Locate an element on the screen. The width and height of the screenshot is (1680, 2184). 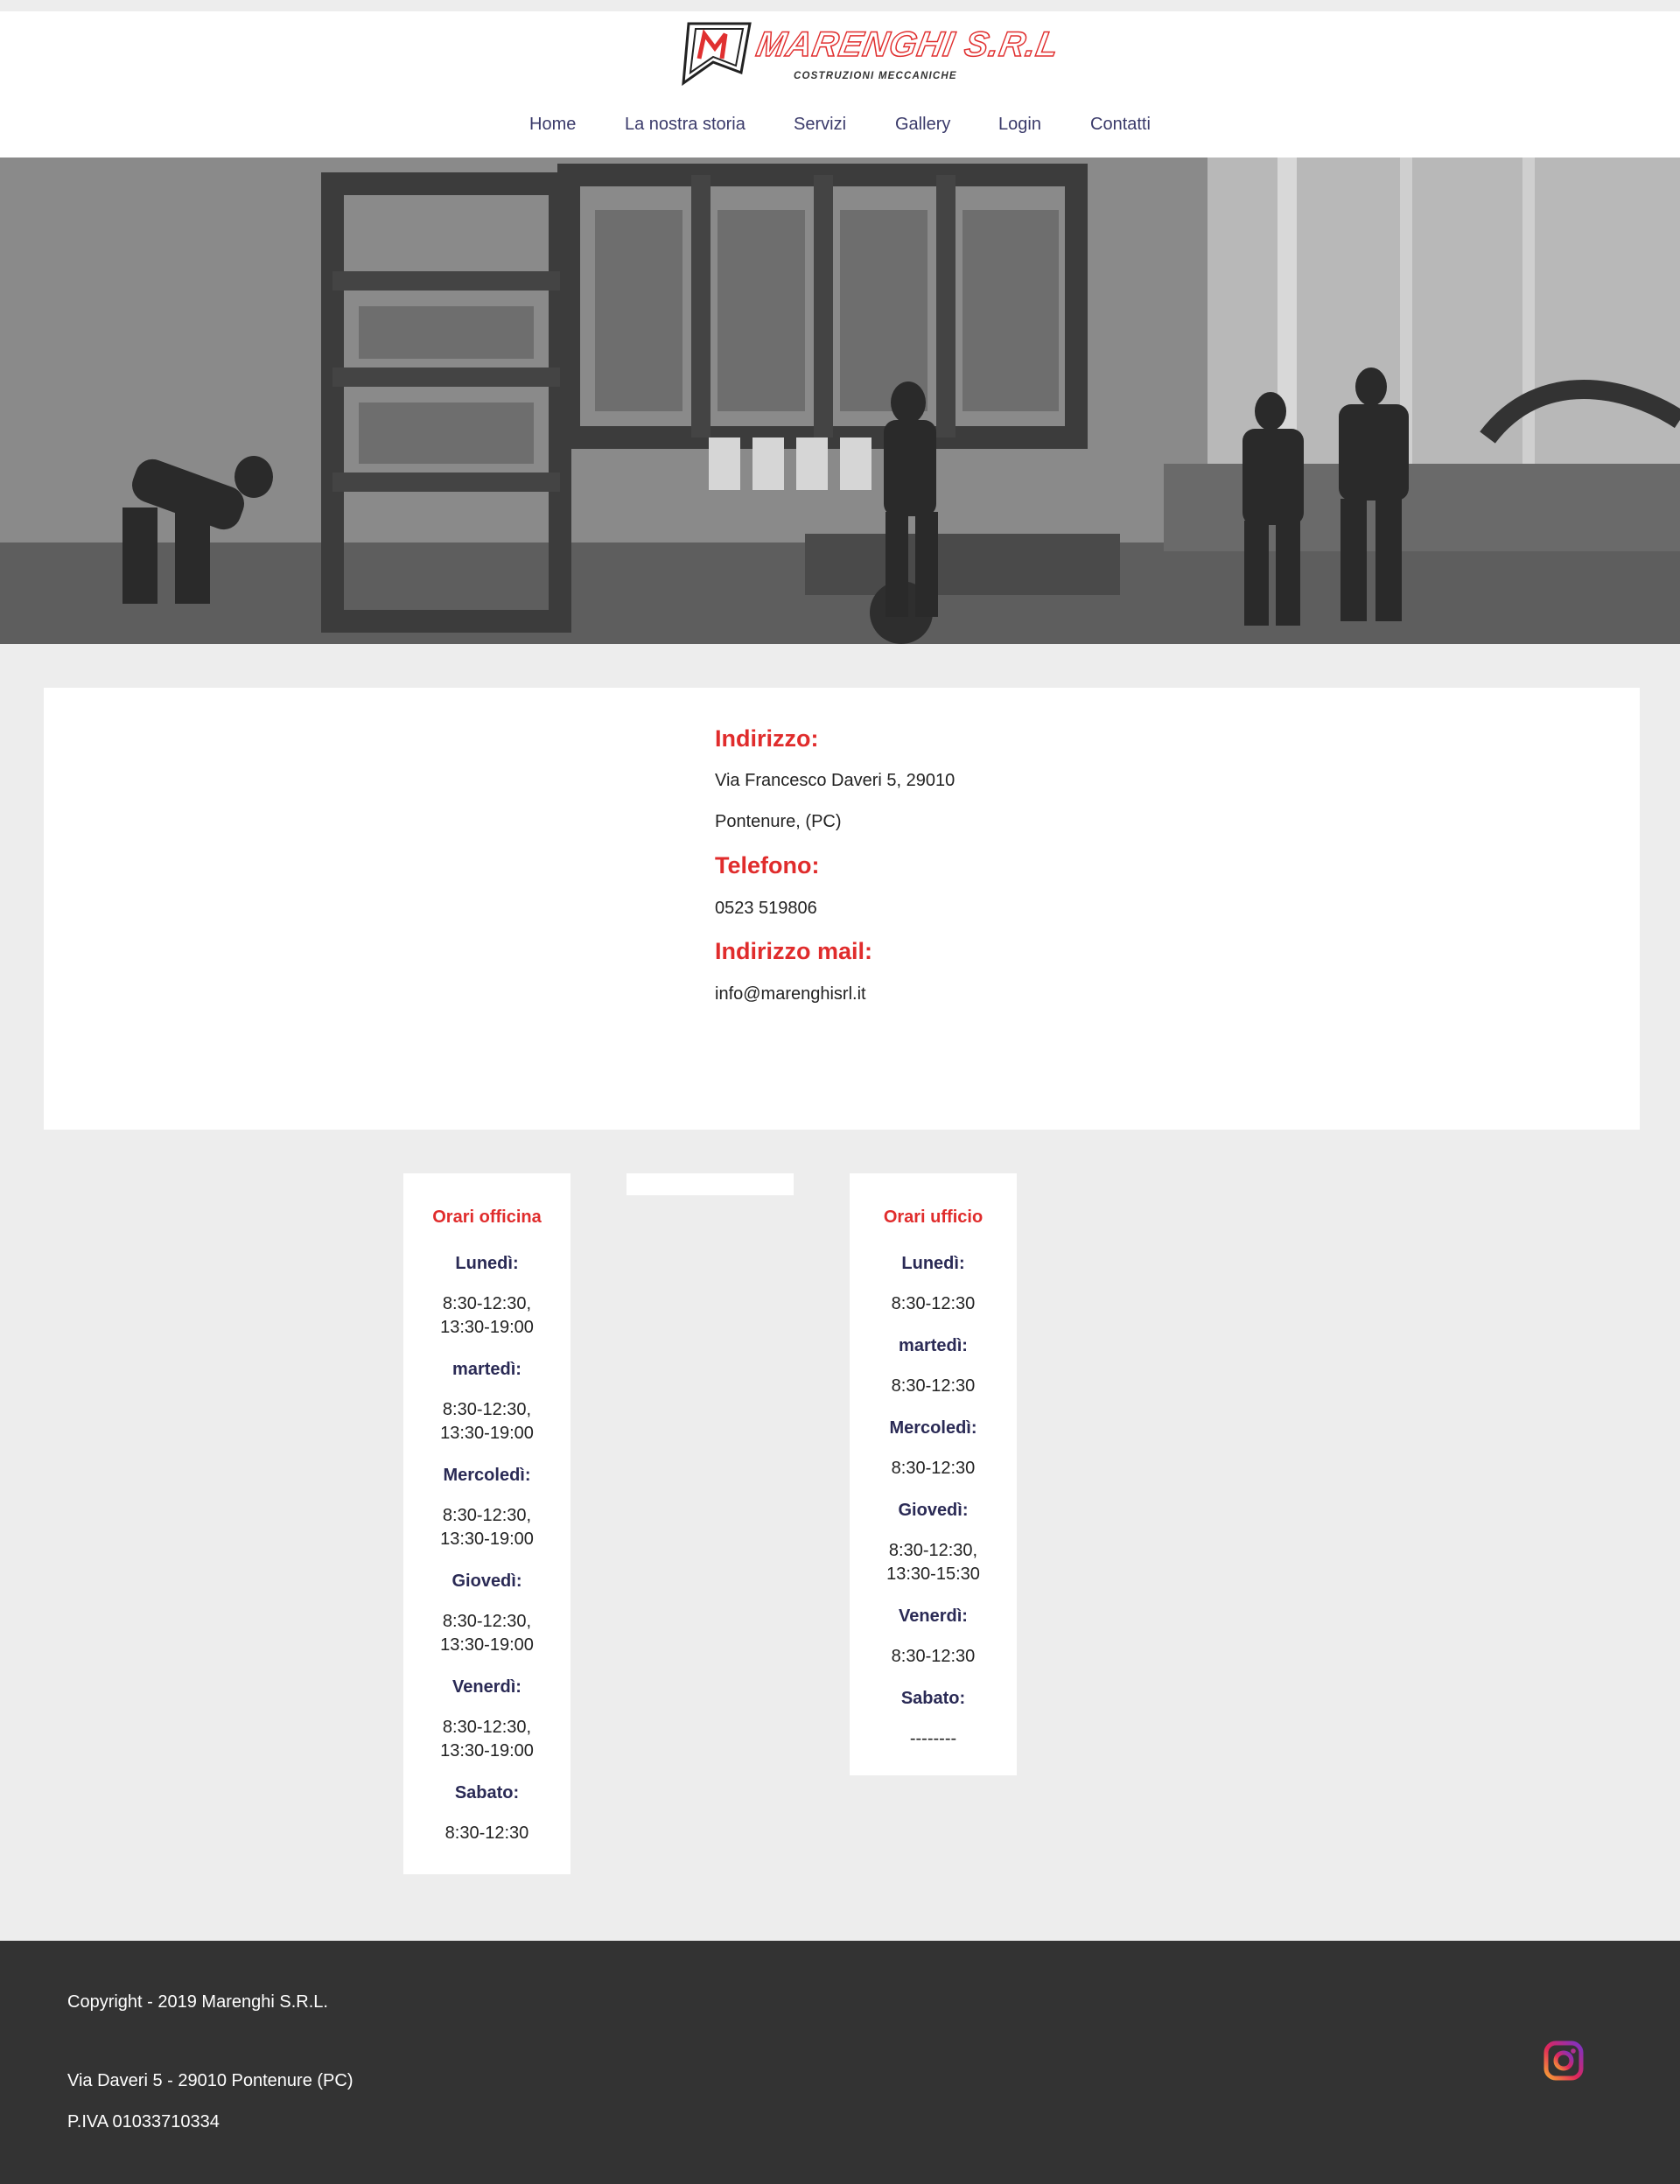
footer-vat: P.IVA 01033710334 is located at coordinates (143, 2122).